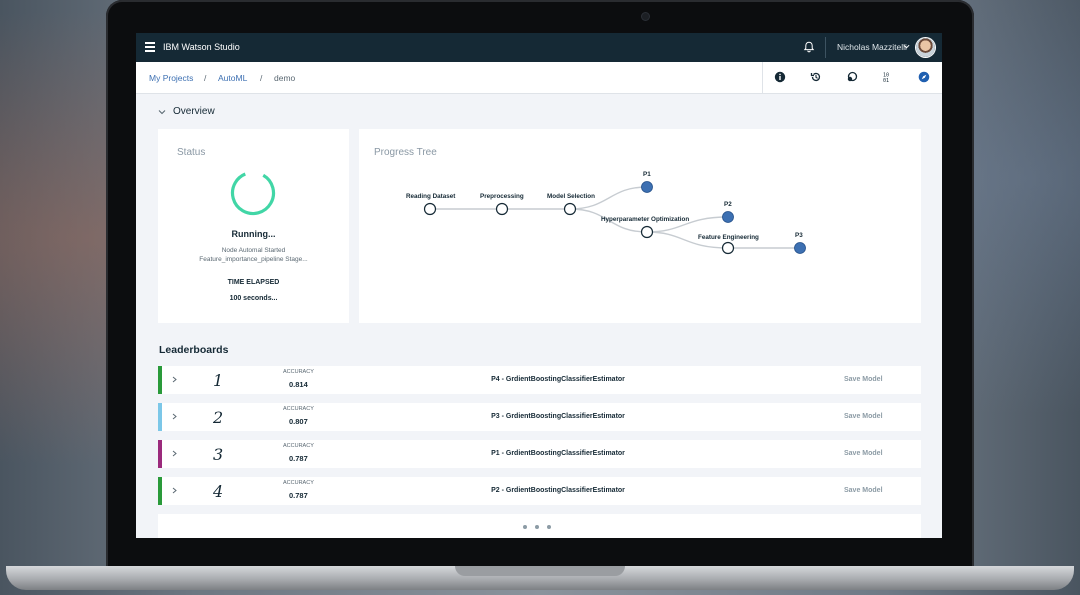 Image resolution: width=1080 pixels, height=595 pixels. Describe the element at coordinates (171, 78) in the screenshot. I see `breadcrumb-my-projects: My Projects` at that location.